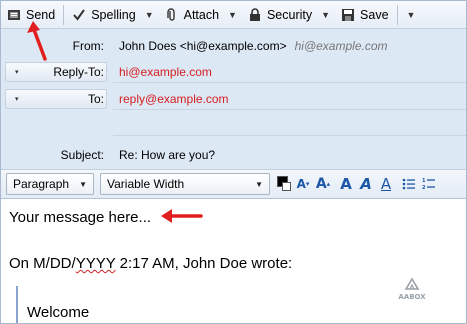  What do you see at coordinates (201, 14) in the screenshot?
I see `attach-label: Attach` at bounding box center [201, 14].